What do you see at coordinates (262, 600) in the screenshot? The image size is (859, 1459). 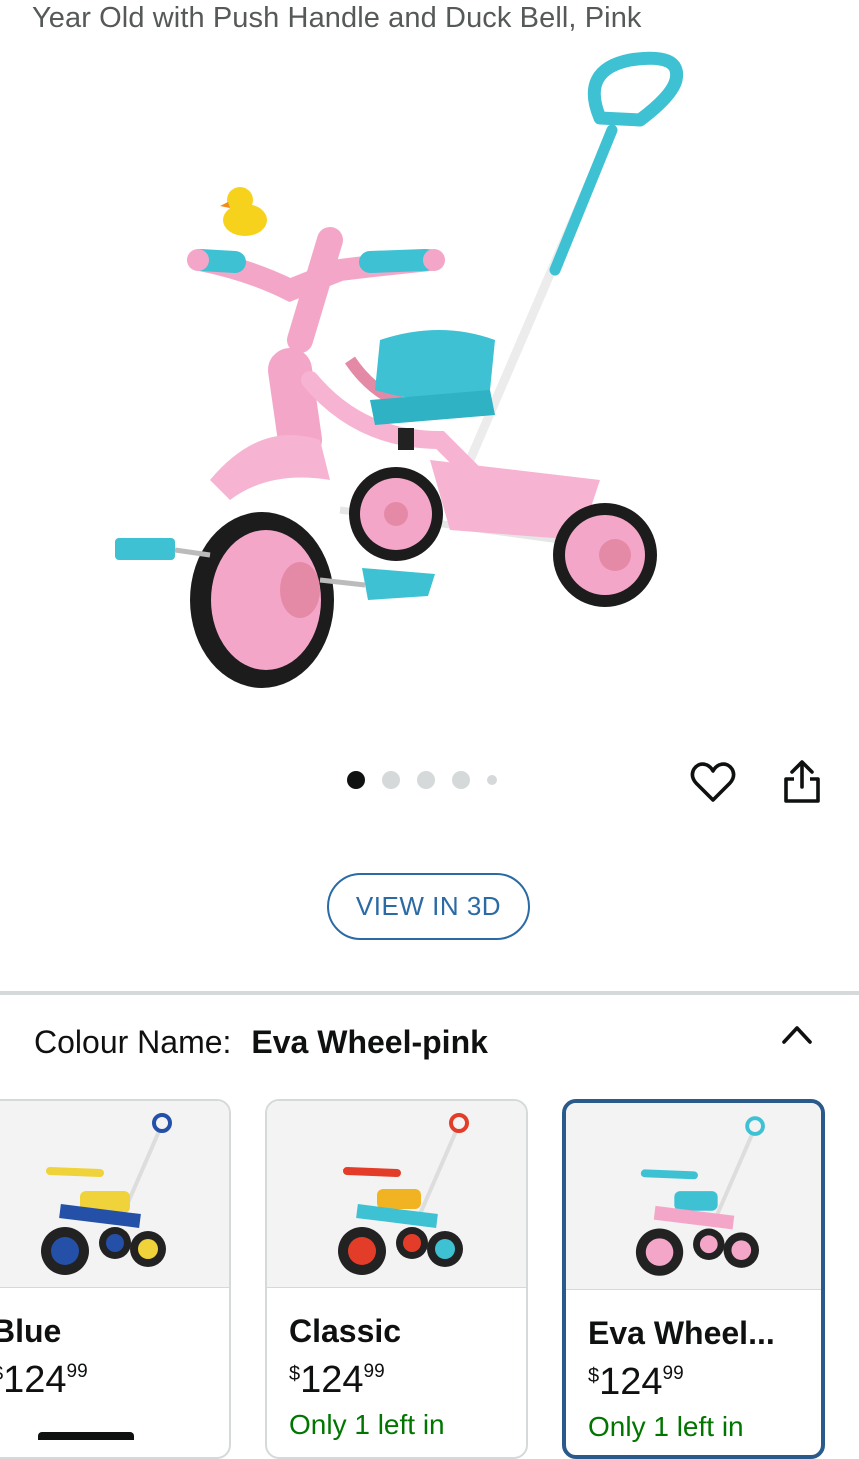 I see `front-wheel` at bounding box center [262, 600].